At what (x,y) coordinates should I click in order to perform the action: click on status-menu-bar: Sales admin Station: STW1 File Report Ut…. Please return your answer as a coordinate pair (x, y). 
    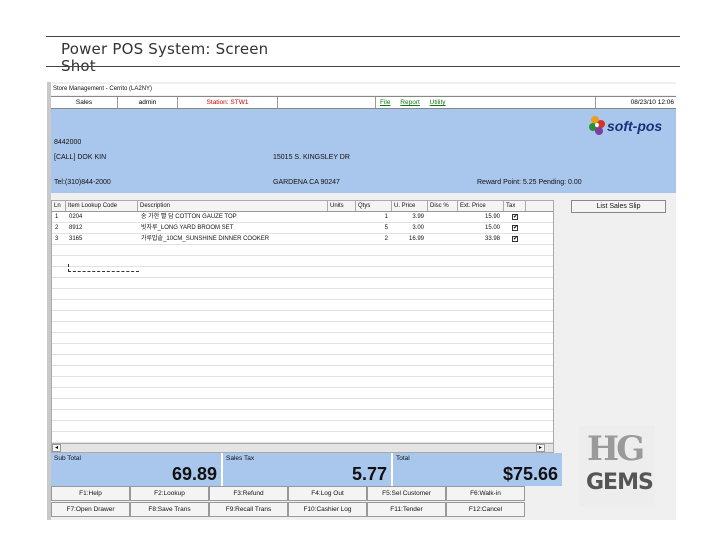
    Looking at the image, I should click on (363, 102).